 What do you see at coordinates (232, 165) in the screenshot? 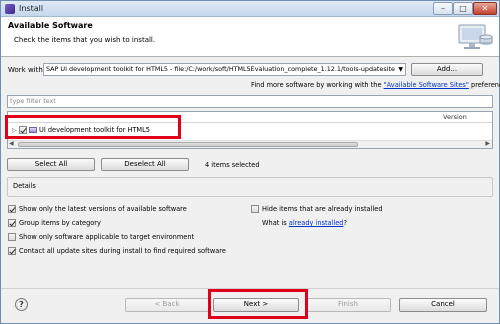
I see `selected-count: 4 items selected` at bounding box center [232, 165].